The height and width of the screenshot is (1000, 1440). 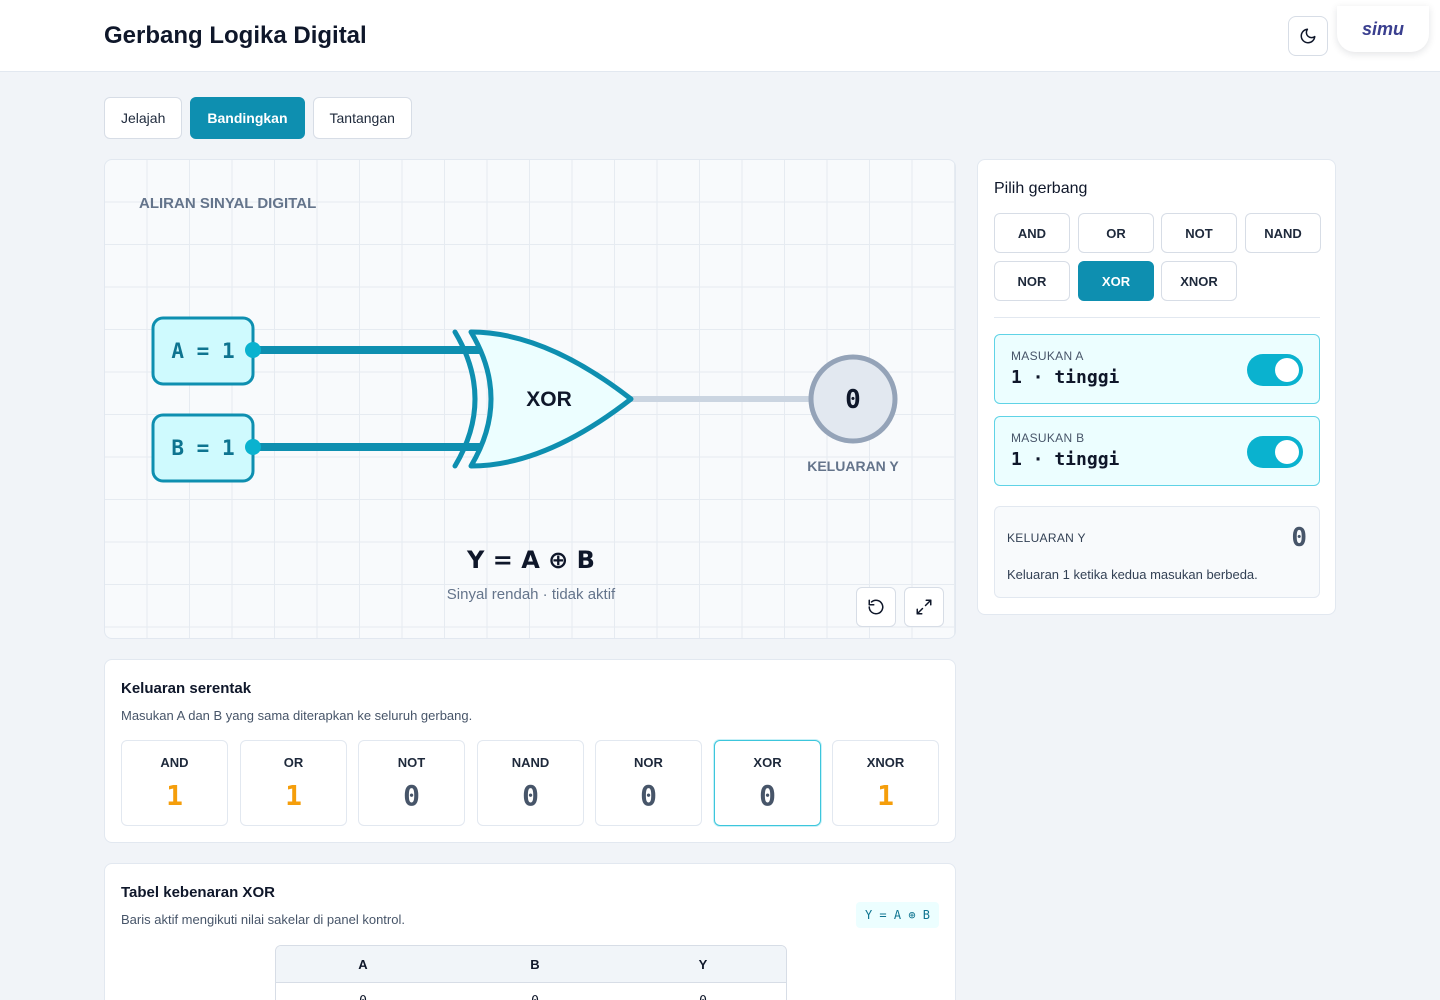 I want to click on reset-icon, so click(x=876, y=607).